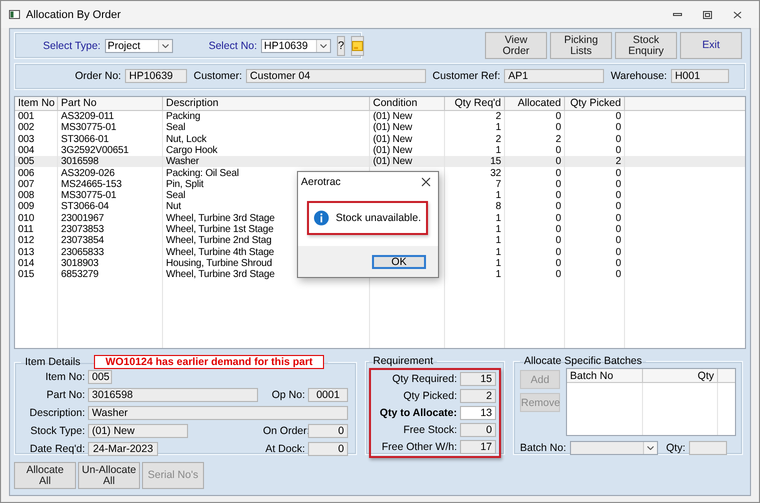  Describe the element at coordinates (173, 395) in the screenshot. I see `text-field: 3016598` at that location.